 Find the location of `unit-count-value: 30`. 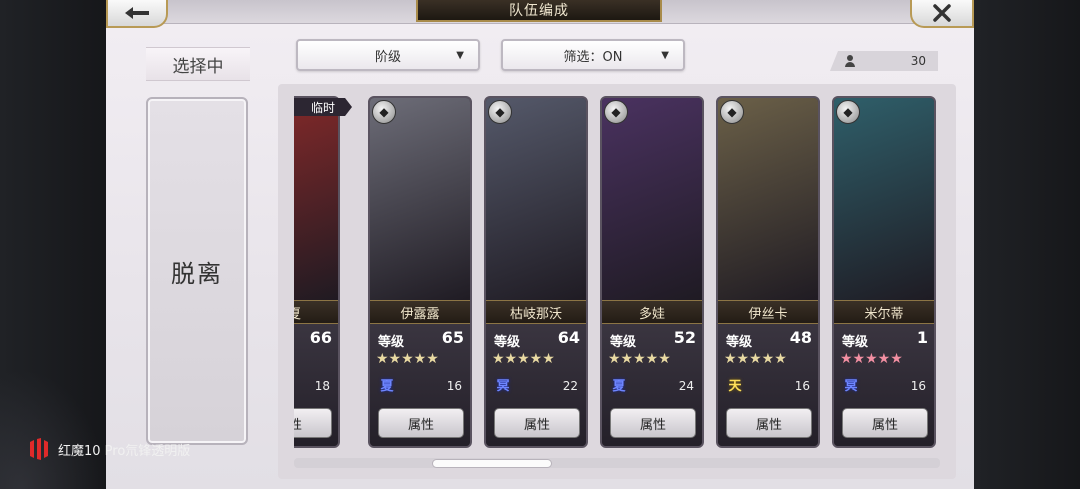

unit-count-value: 30 is located at coordinates (918, 61).